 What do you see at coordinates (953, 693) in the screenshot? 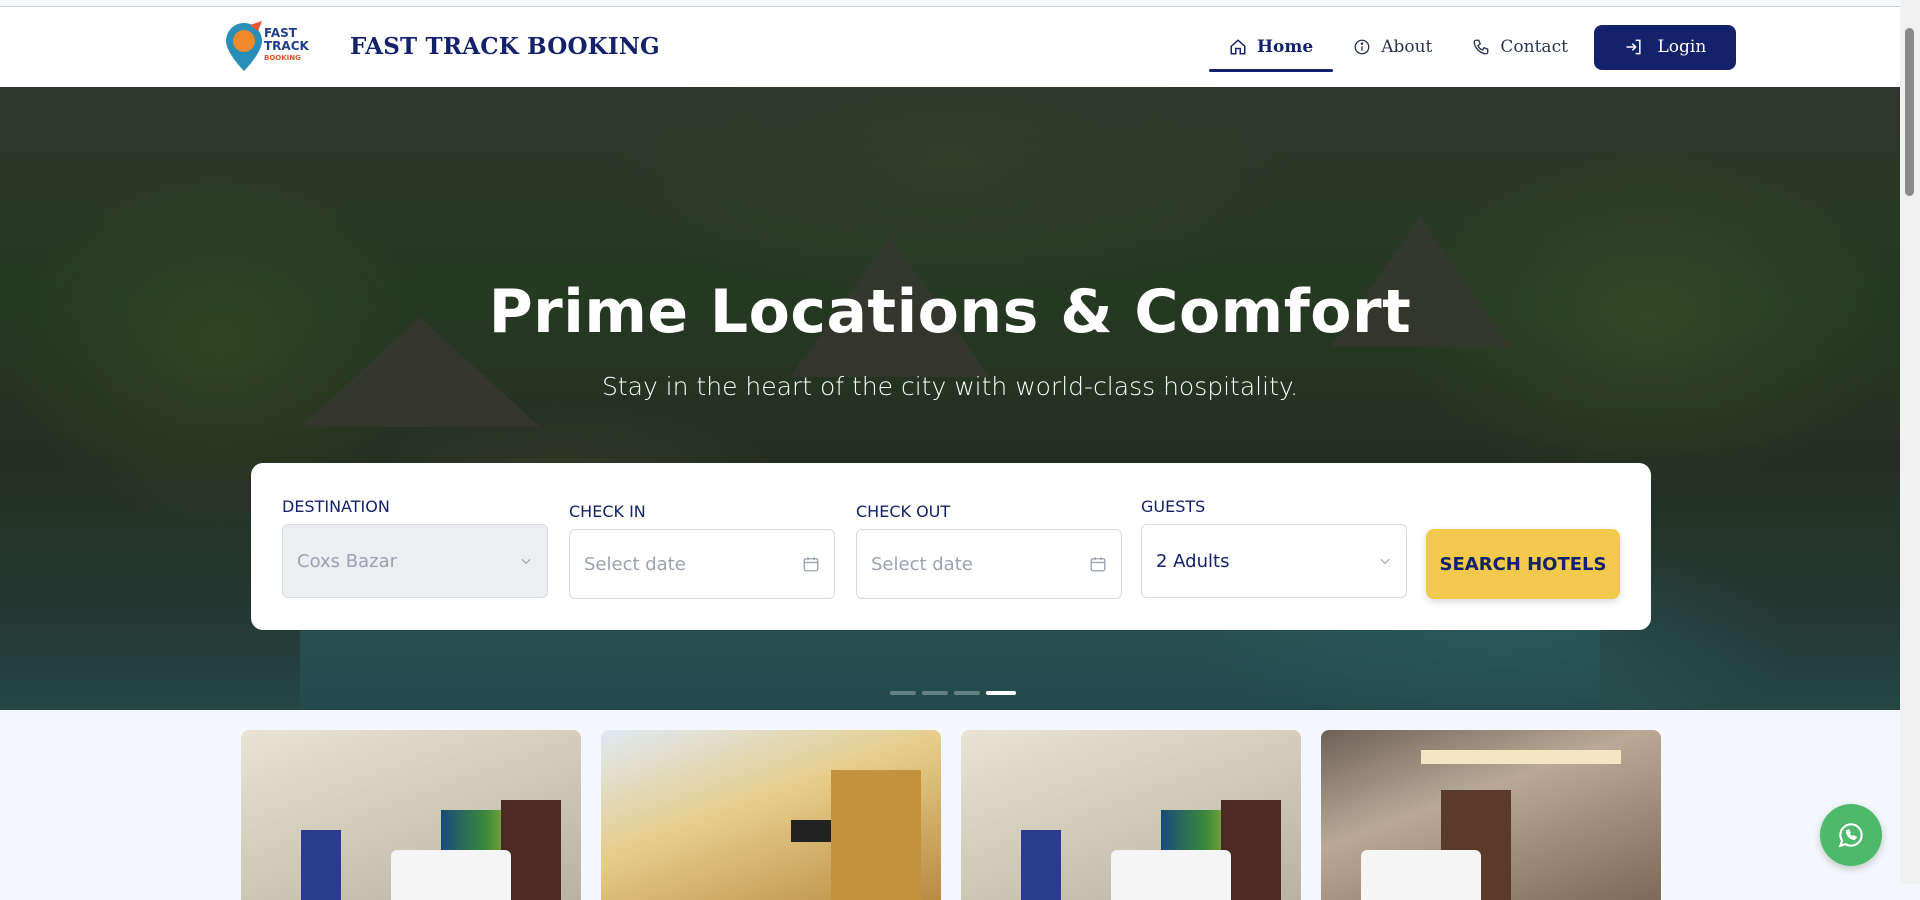
I see `carousel-indicators` at bounding box center [953, 693].